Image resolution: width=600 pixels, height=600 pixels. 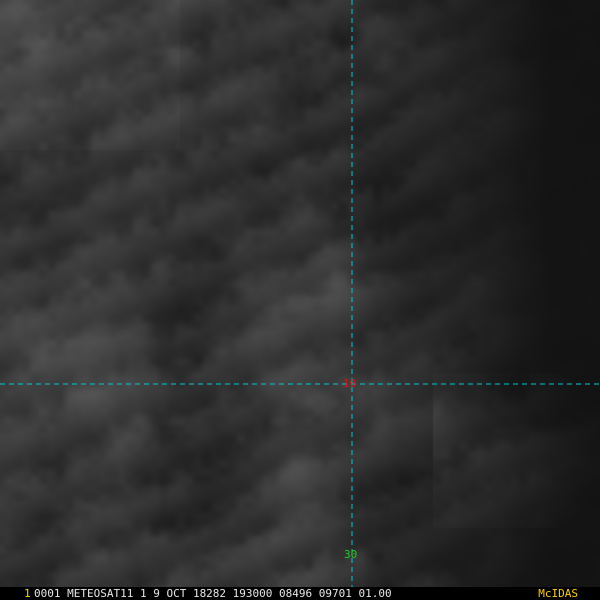 I want to click on longitude-label: 30, so click(x=351, y=554).